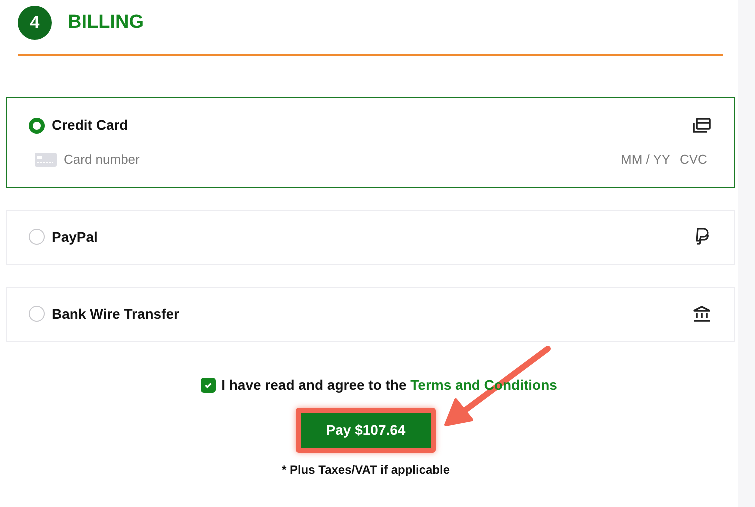  I want to click on agree-checkbox, so click(208, 385).